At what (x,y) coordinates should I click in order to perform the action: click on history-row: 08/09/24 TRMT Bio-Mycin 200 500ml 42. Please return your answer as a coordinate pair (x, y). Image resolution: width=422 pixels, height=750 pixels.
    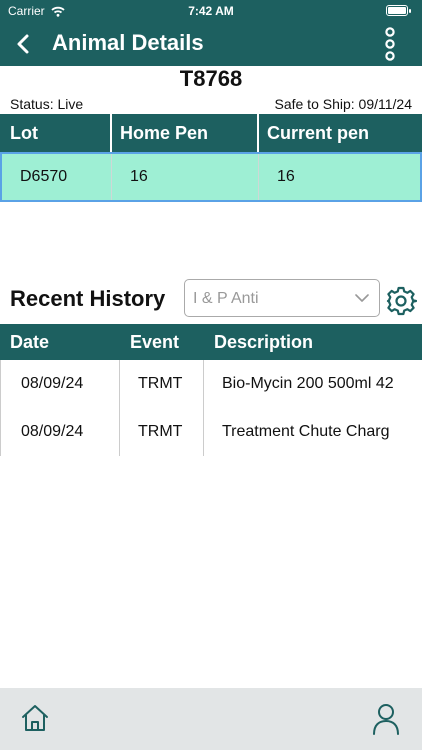
    Looking at the image, I should click on (211, 384).